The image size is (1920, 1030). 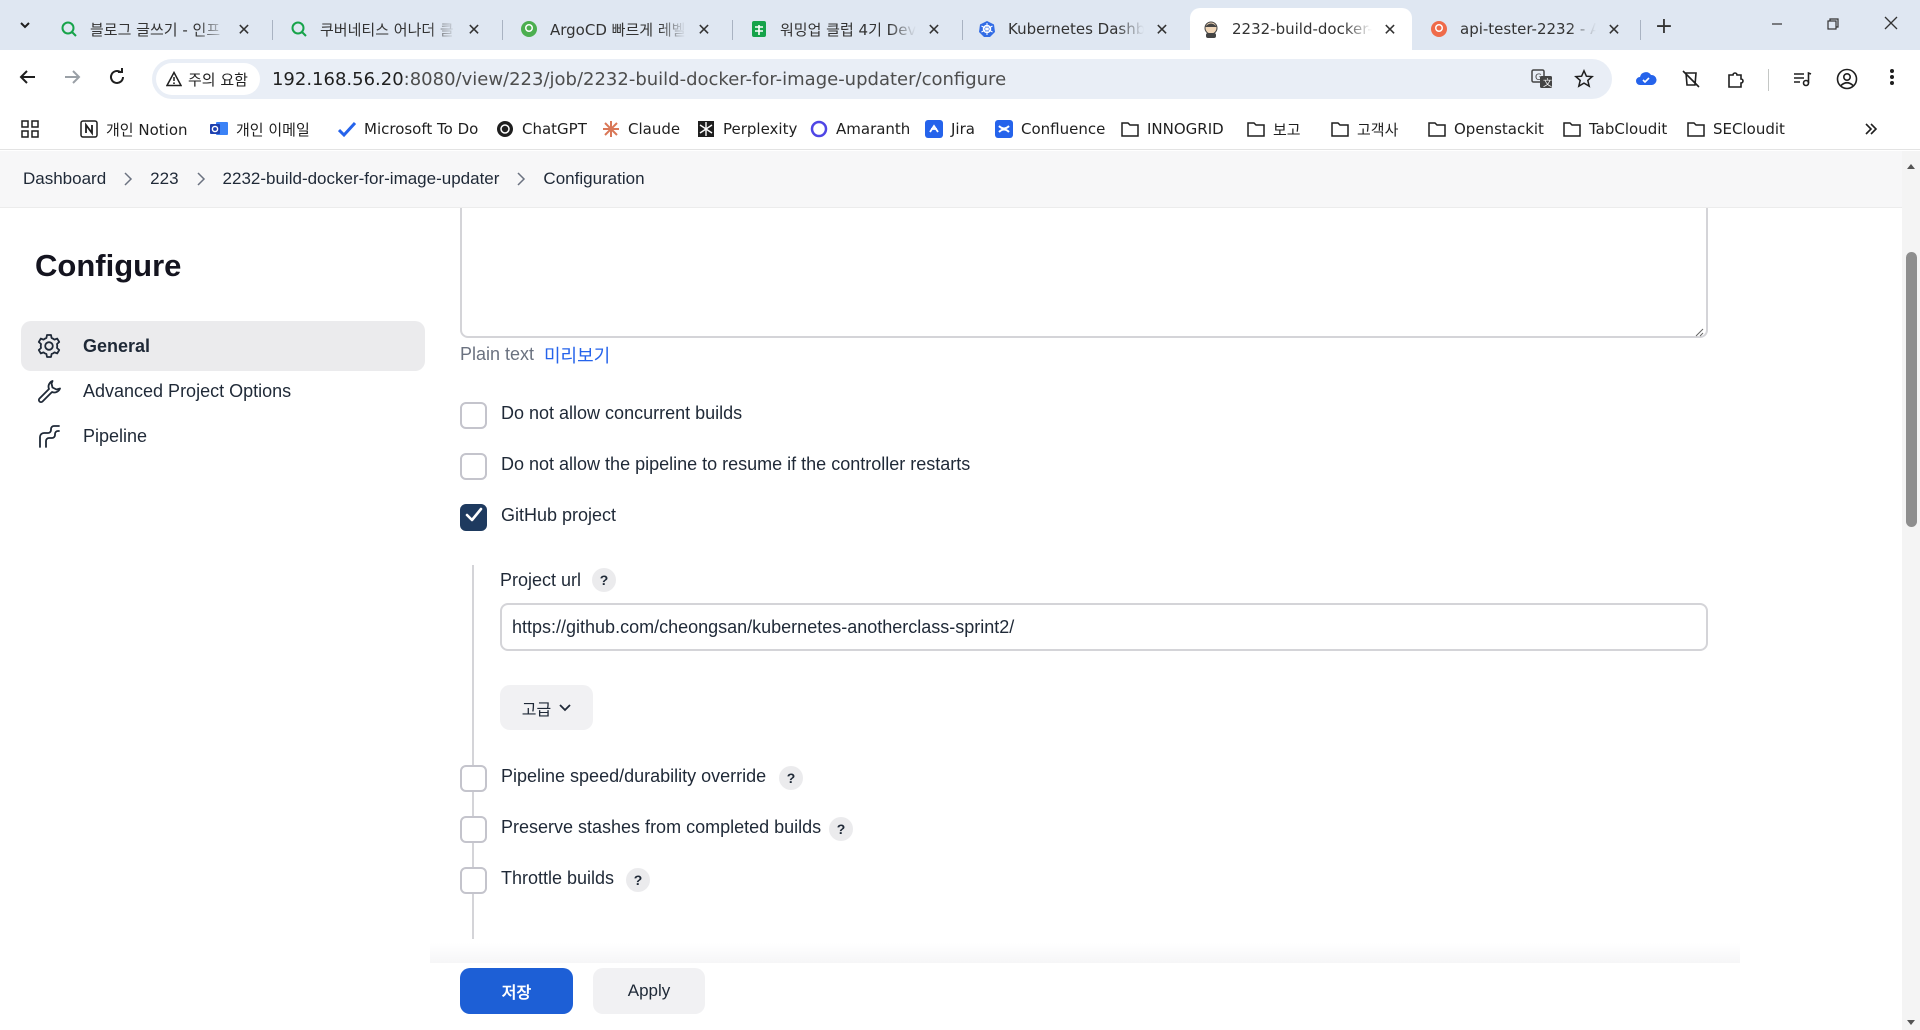 What do you see at coordinates (649, 991) in the screenshot?
I see `apply-button: Apply` at bounding box center [649, 991].